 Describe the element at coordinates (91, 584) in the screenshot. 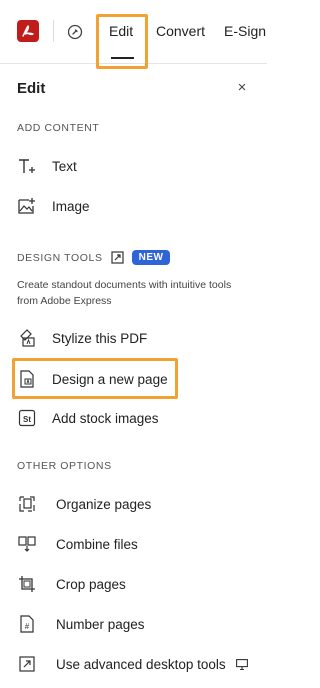

I see `crop-pages-label: Crop pages` at that location.